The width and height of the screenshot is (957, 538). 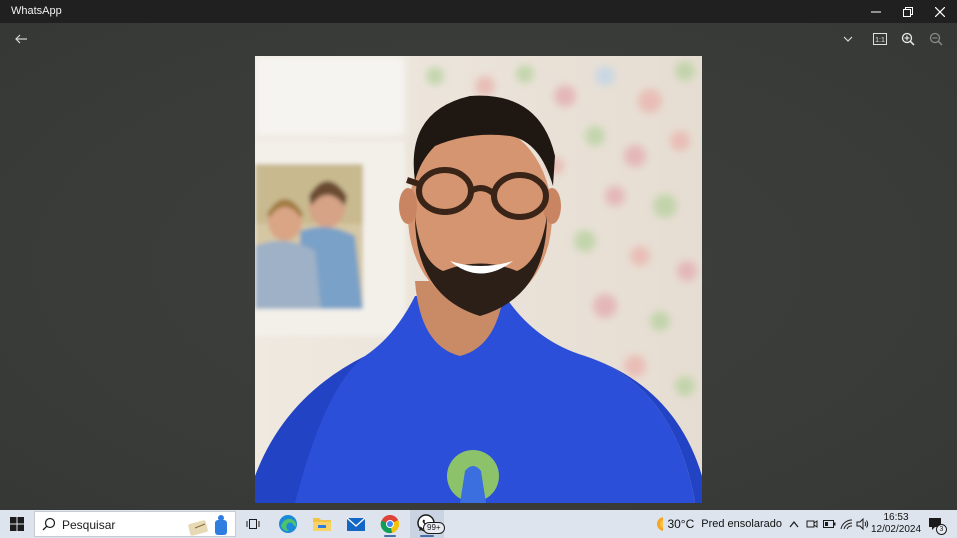 What do you see at coordinates (660, 524) in the screenshot?
I see `sun-icon` at bounding box center [660, 524].